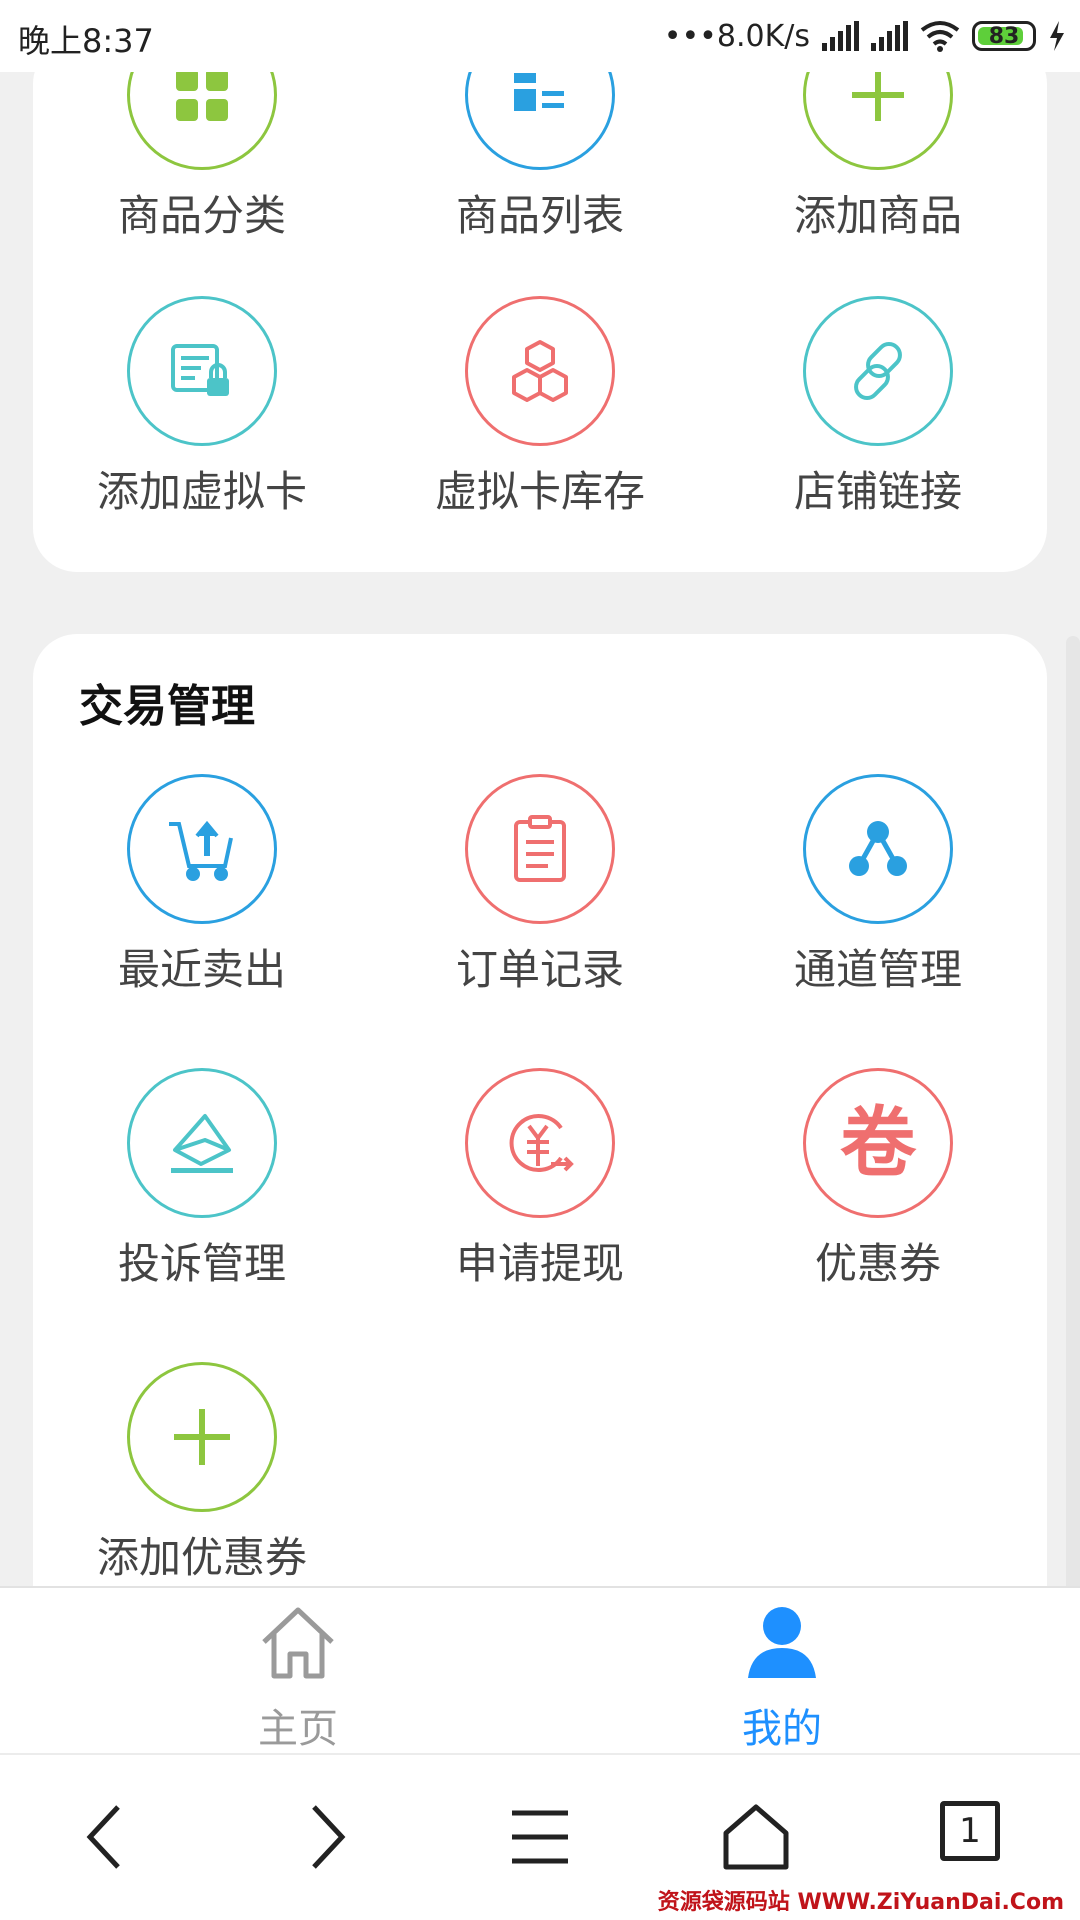 The width and height of the screenshot is (1080, 1920). I want to click on home-icon, so click(298, 1643).